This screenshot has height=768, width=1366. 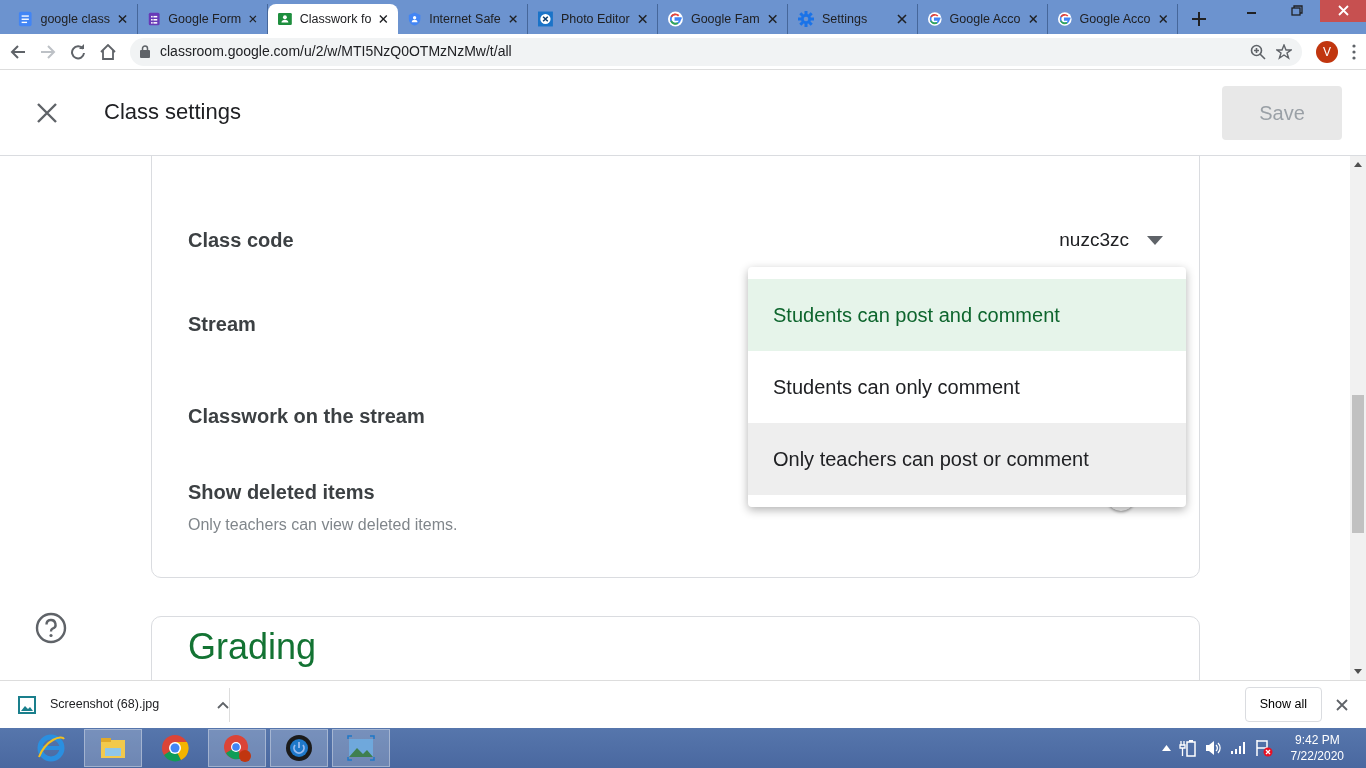 What do you see at coordinates (853, 19) in the screenshot?
I see `browser-tab: Settings` at bounding box center [853, 19].